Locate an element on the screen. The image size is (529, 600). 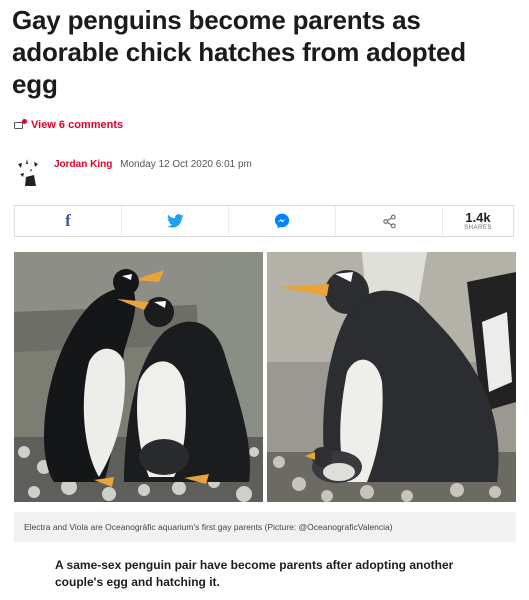
facebook-share-button: f is located at coordinates (68, 221).